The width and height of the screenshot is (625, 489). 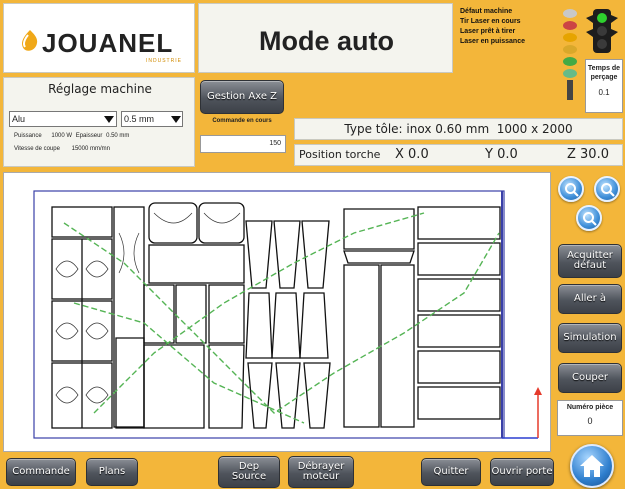 I want to click on open-door-button: Ouvrir porte, so click(x=522, y=472).